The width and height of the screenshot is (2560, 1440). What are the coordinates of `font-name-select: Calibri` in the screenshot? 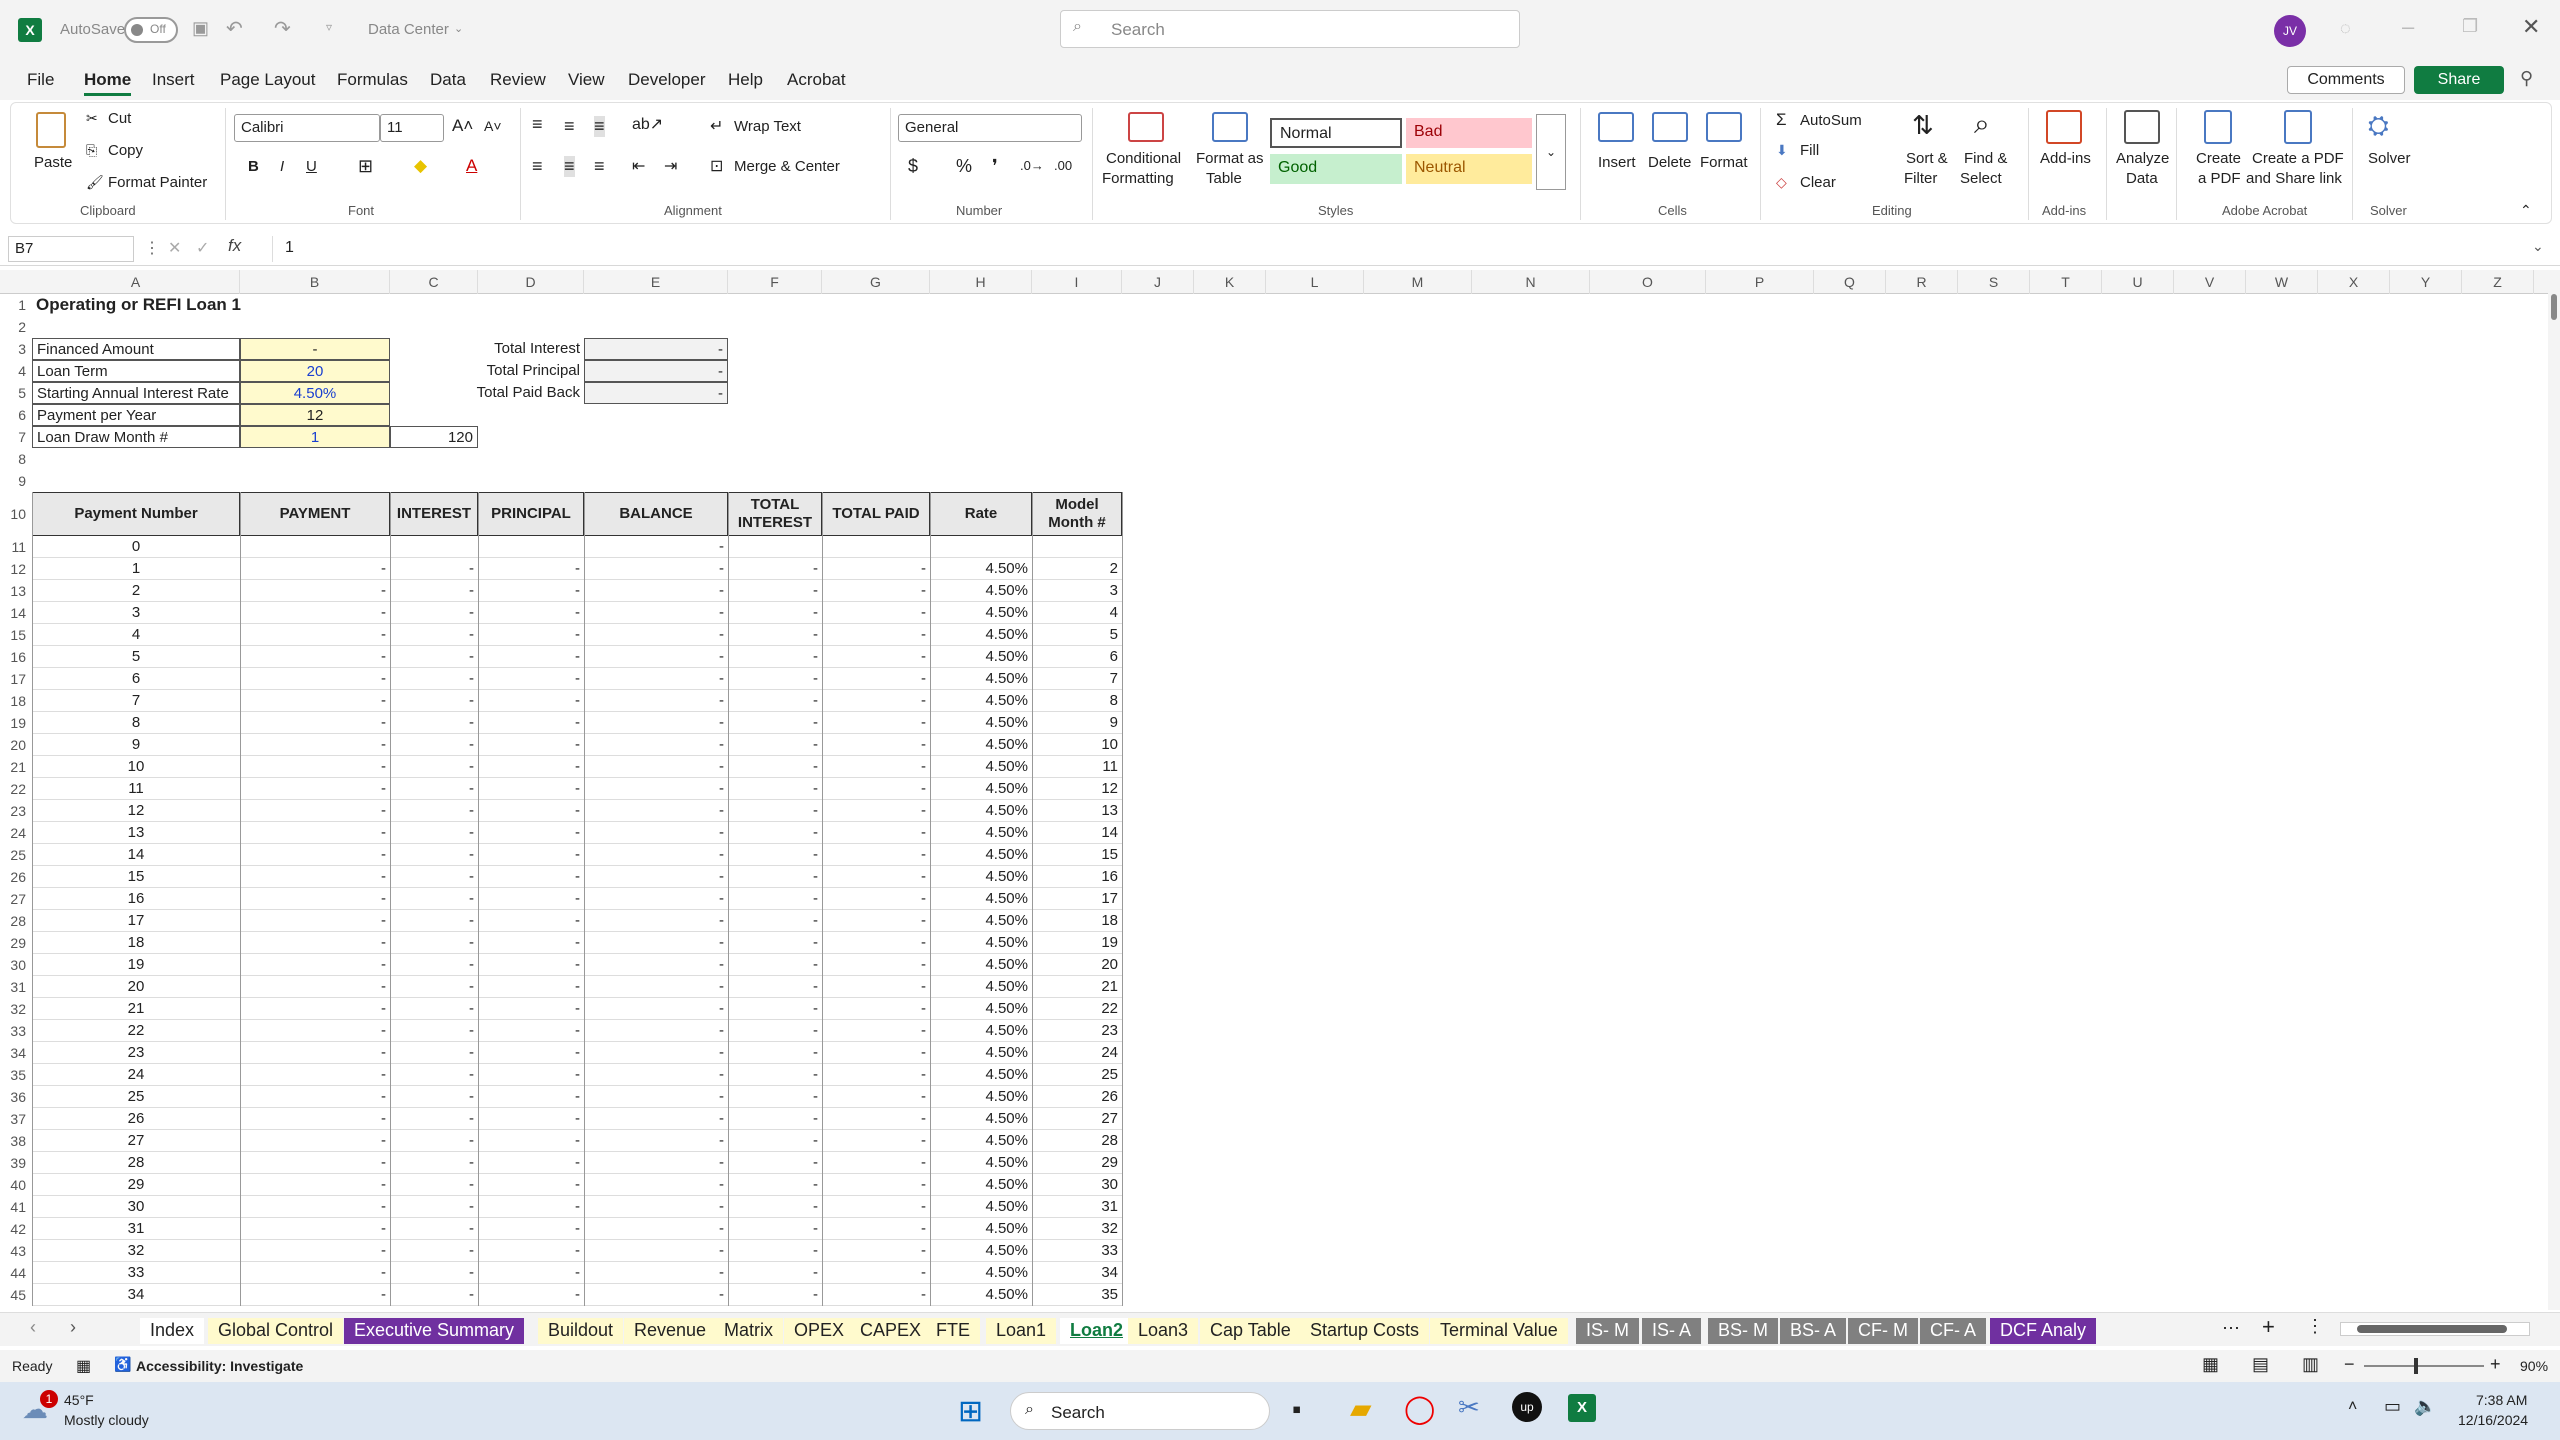 It's located at (307, 128).